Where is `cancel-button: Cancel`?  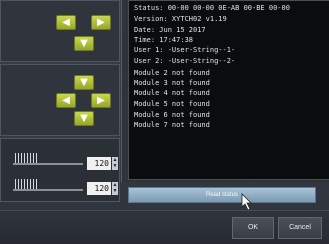
cancel-button: Cancel is located at coordinates (300, 228).